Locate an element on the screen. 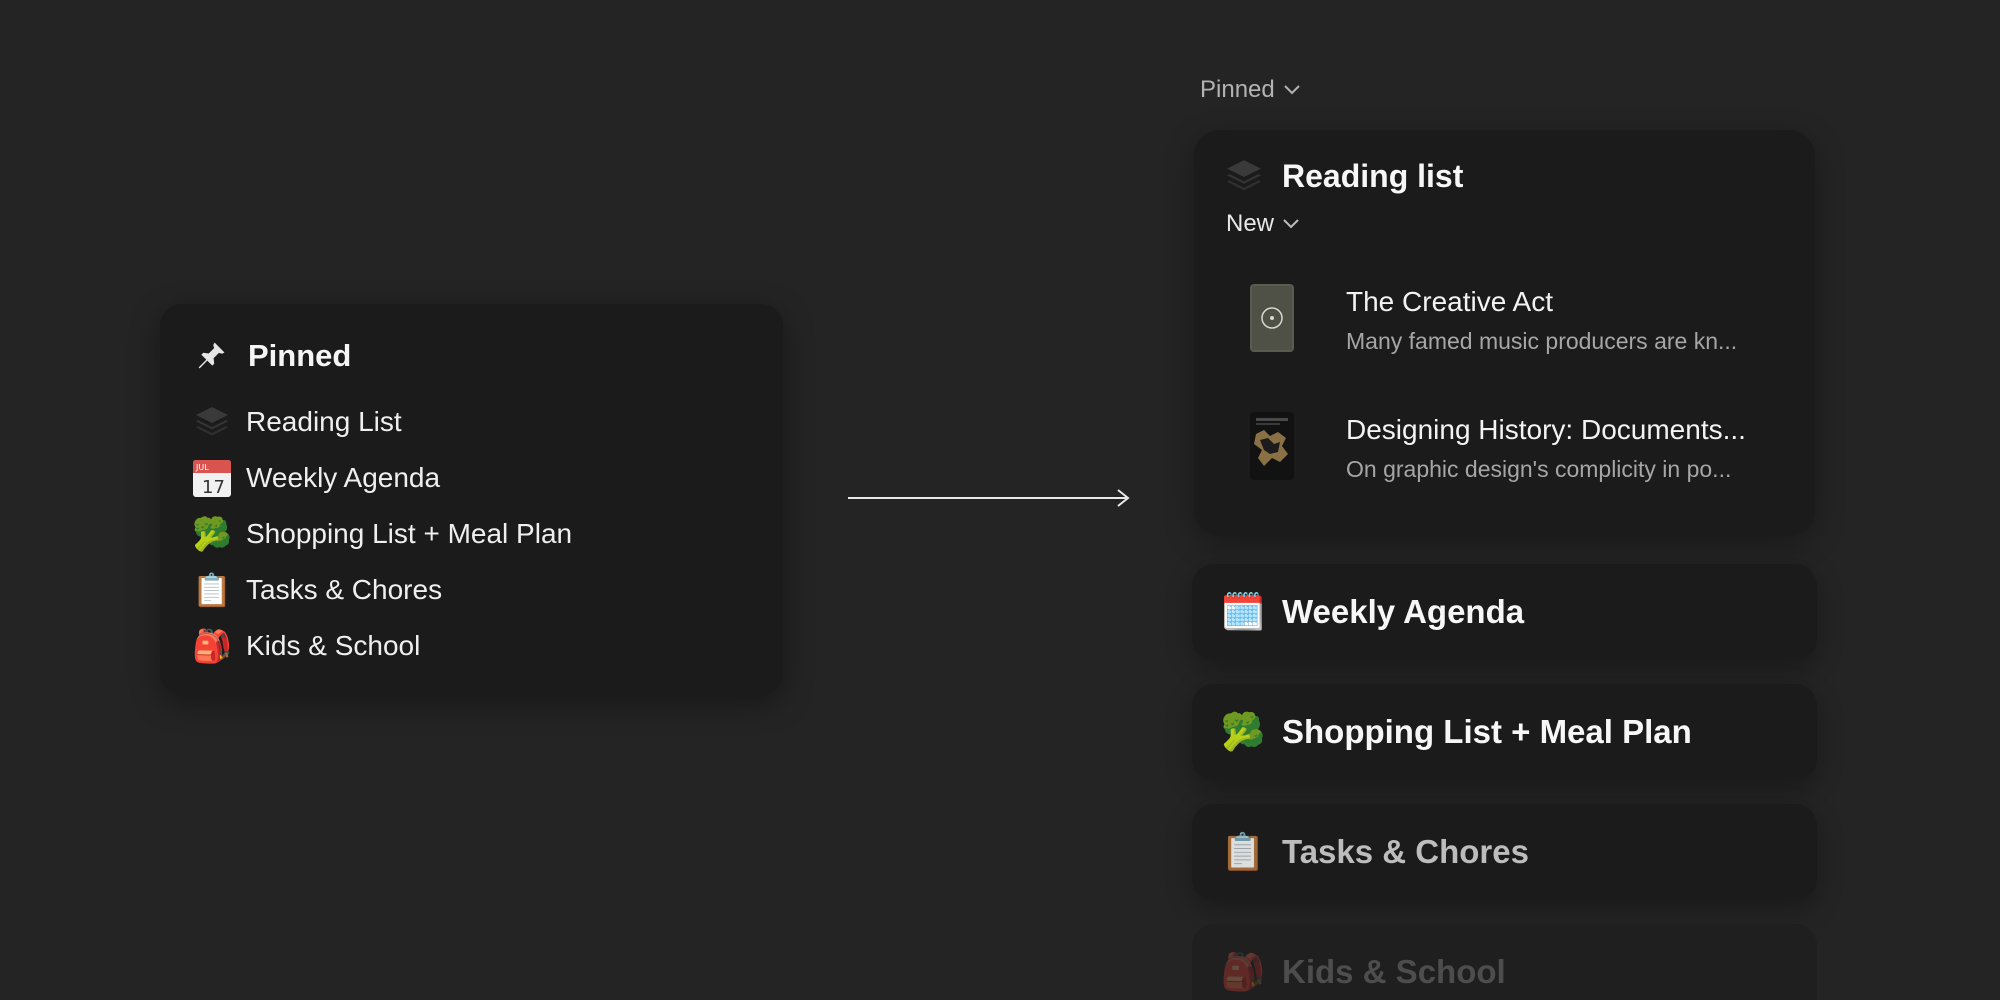 The image size is (2000, 1000). reading-list-title: Reading list is located at coordinates (1373, 175).